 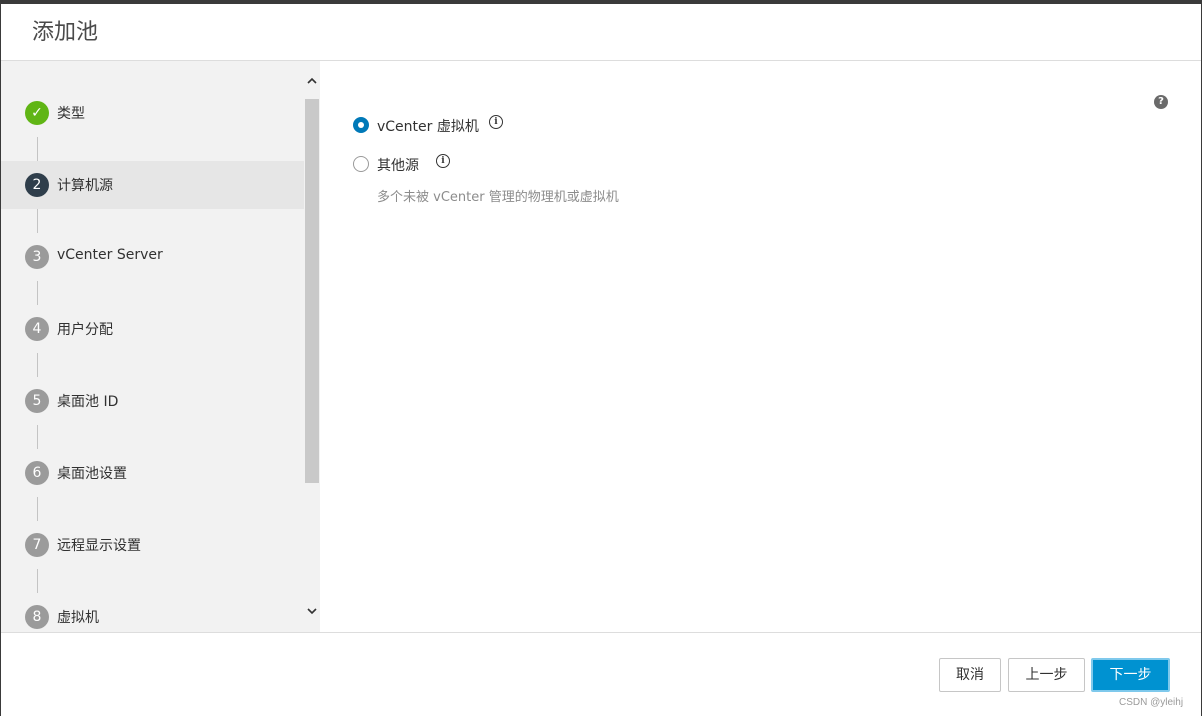 I want to click on step-pool-settings: 6 桌面池设置, so click(x=152, y=473).